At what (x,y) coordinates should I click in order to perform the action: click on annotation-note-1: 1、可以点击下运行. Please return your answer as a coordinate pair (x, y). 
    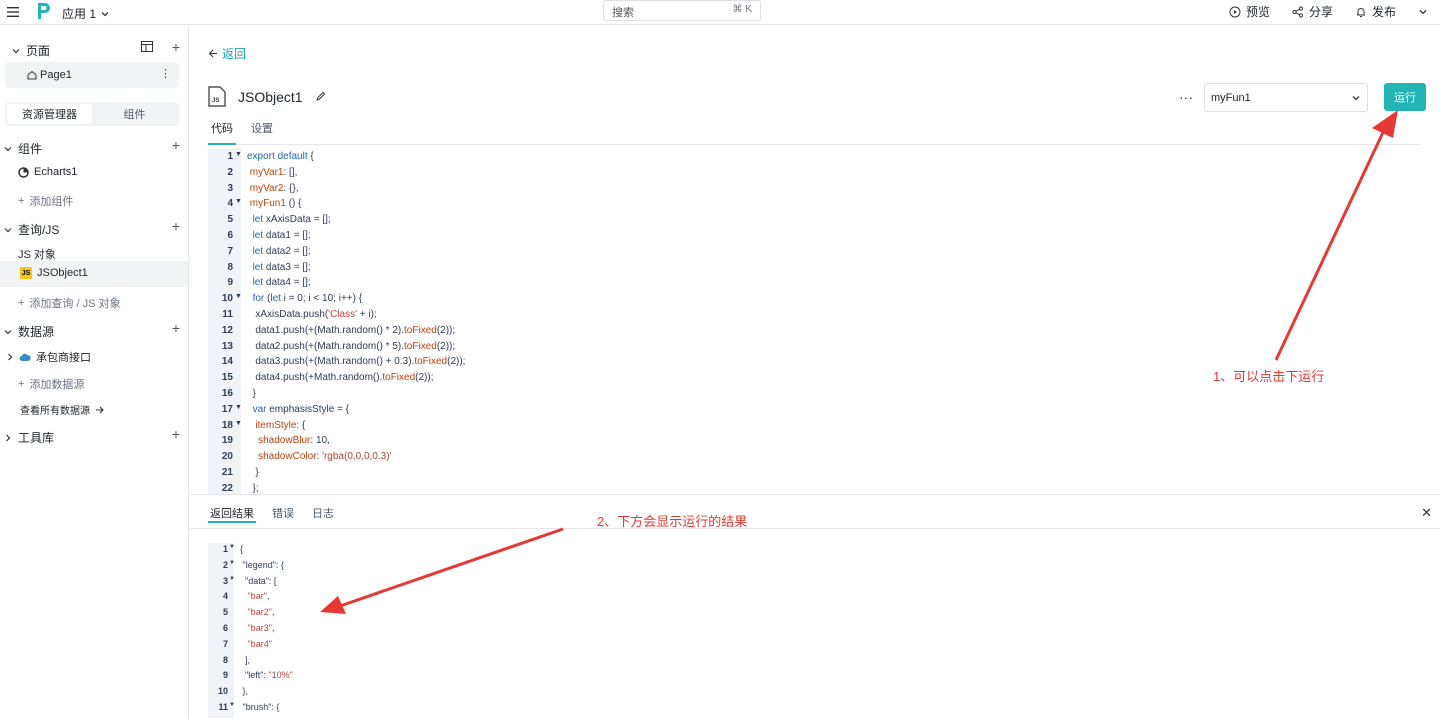
    Looking at the image, I should click on (1269, 376).